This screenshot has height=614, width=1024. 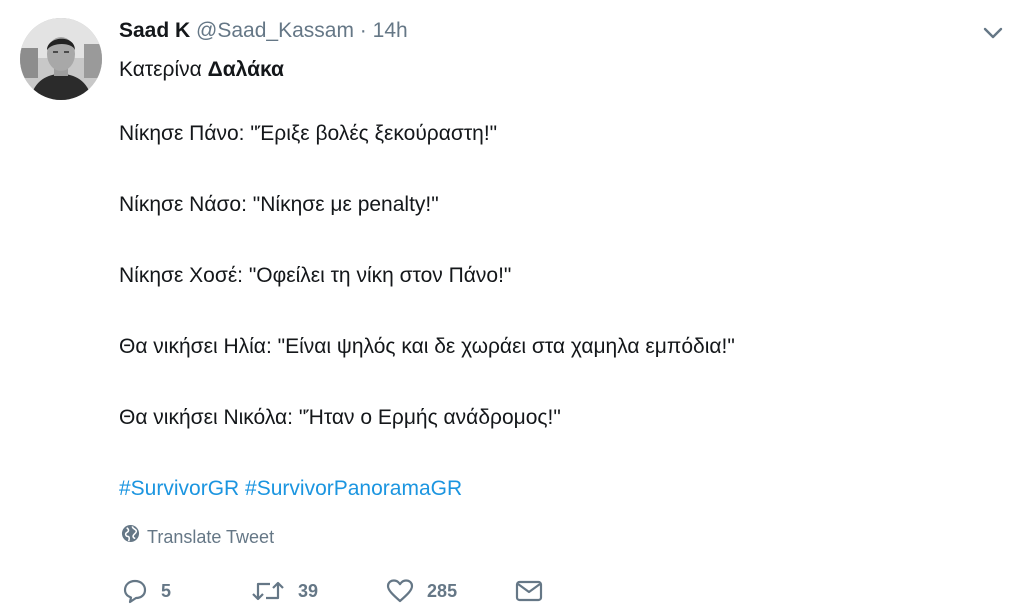 What do you see at coordinates (154, 30) in the screenshot?
I see `display-name: Saad K` at bounding box center [154, 30].